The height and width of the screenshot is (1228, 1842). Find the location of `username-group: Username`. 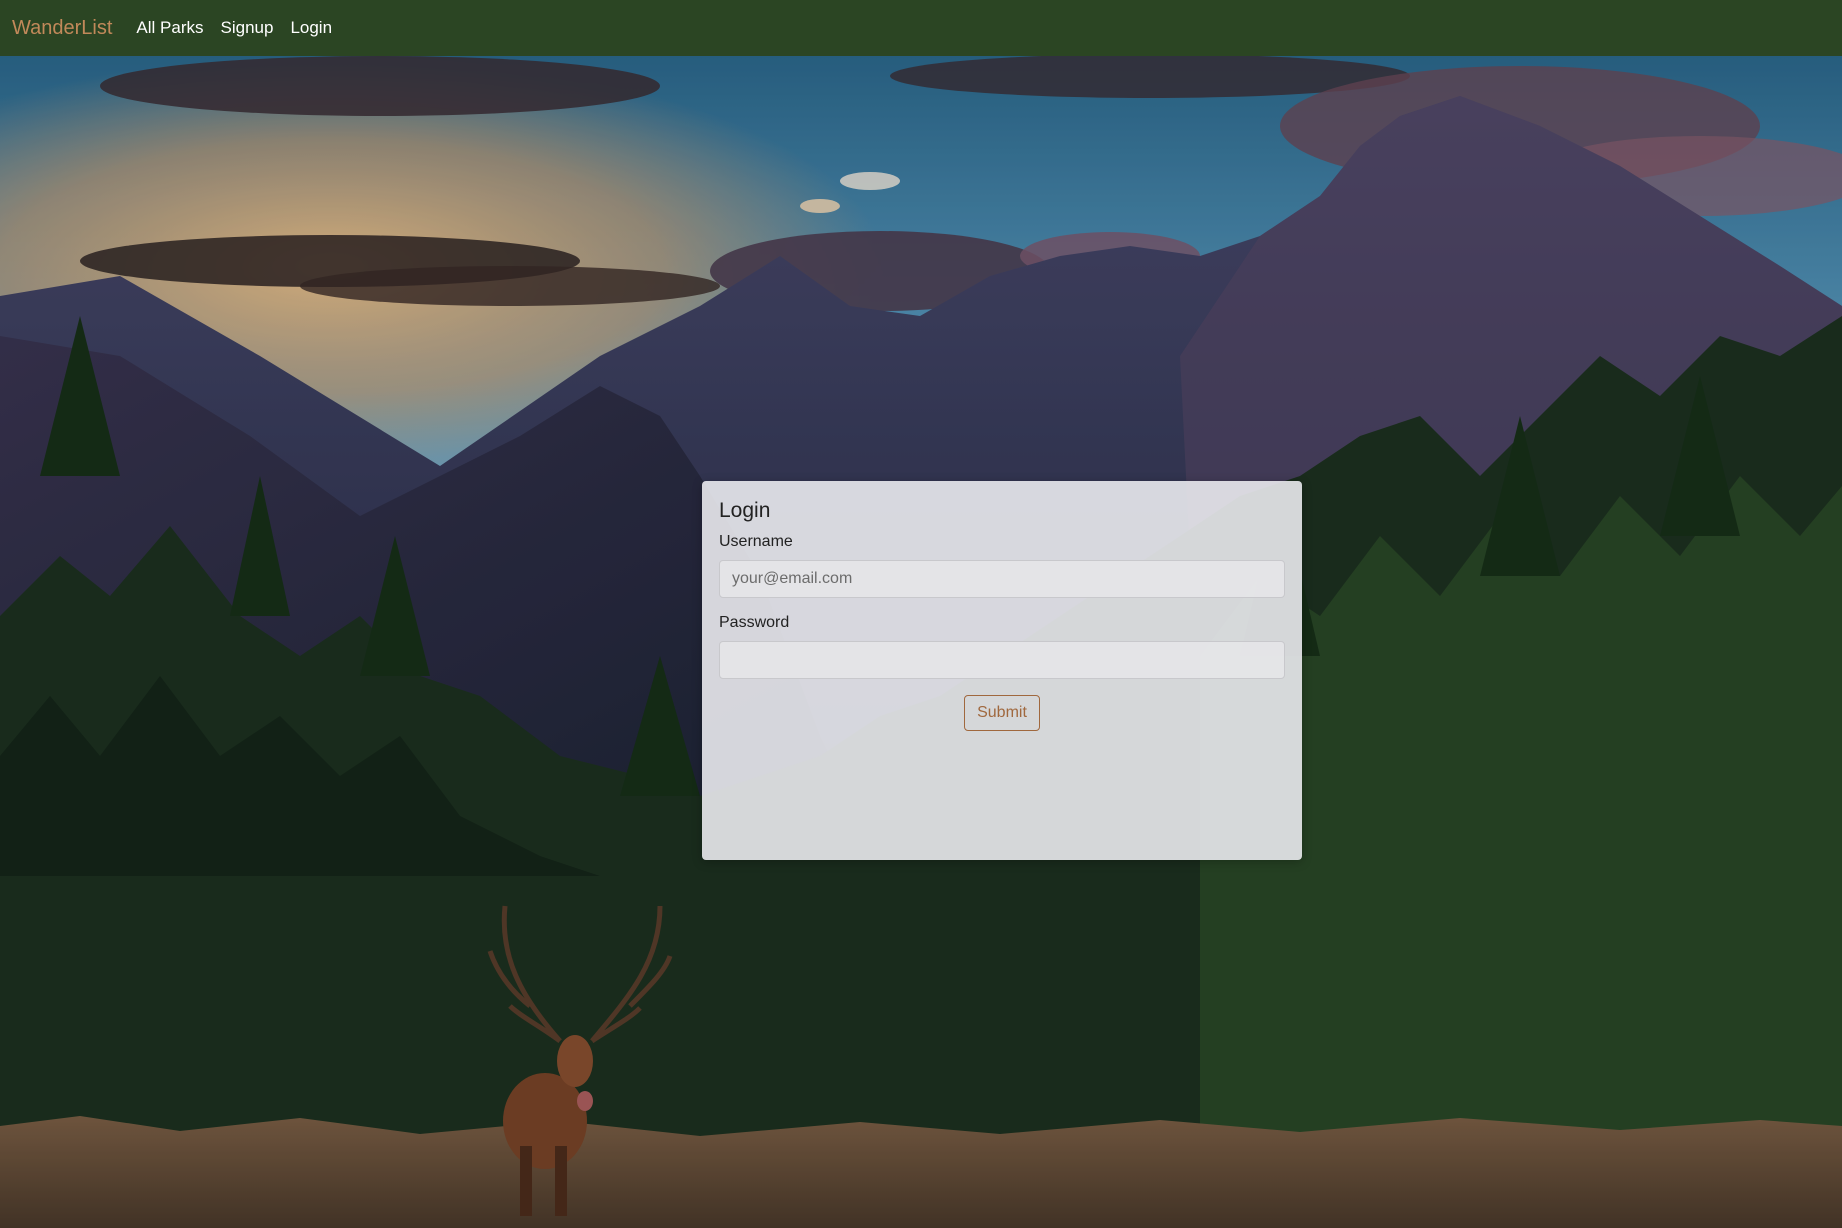

username-group: Username is located at coordinates (1002, 565).